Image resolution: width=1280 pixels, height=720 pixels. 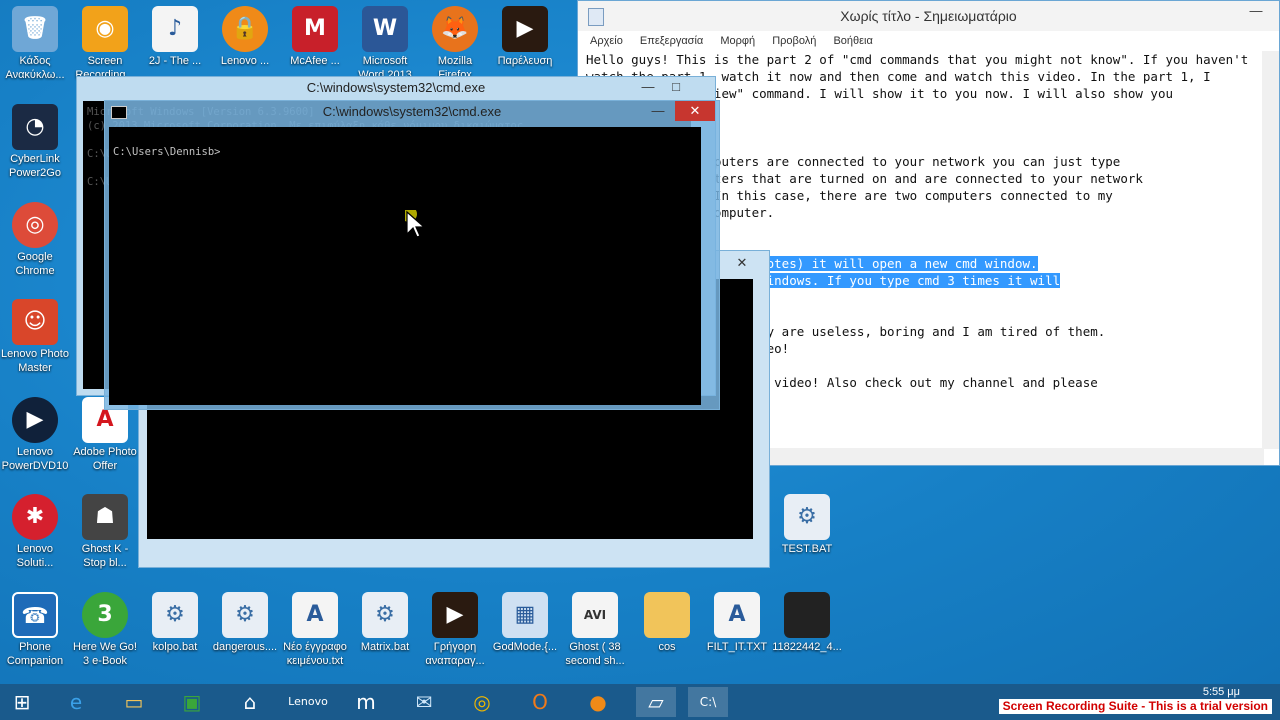 I want to click on explorer-icon: ▭, so click(x=134, y=702).